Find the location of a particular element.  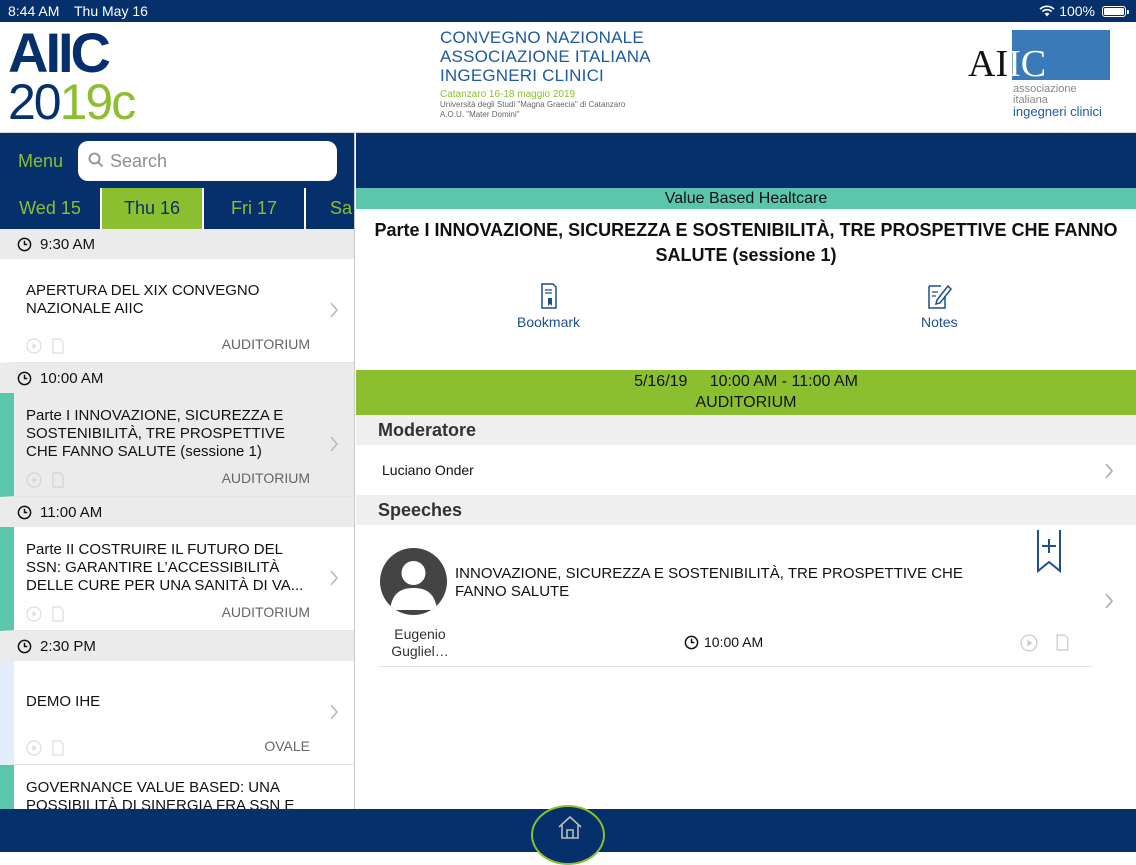

wifi-icon is located at coordinates (1047, 11).